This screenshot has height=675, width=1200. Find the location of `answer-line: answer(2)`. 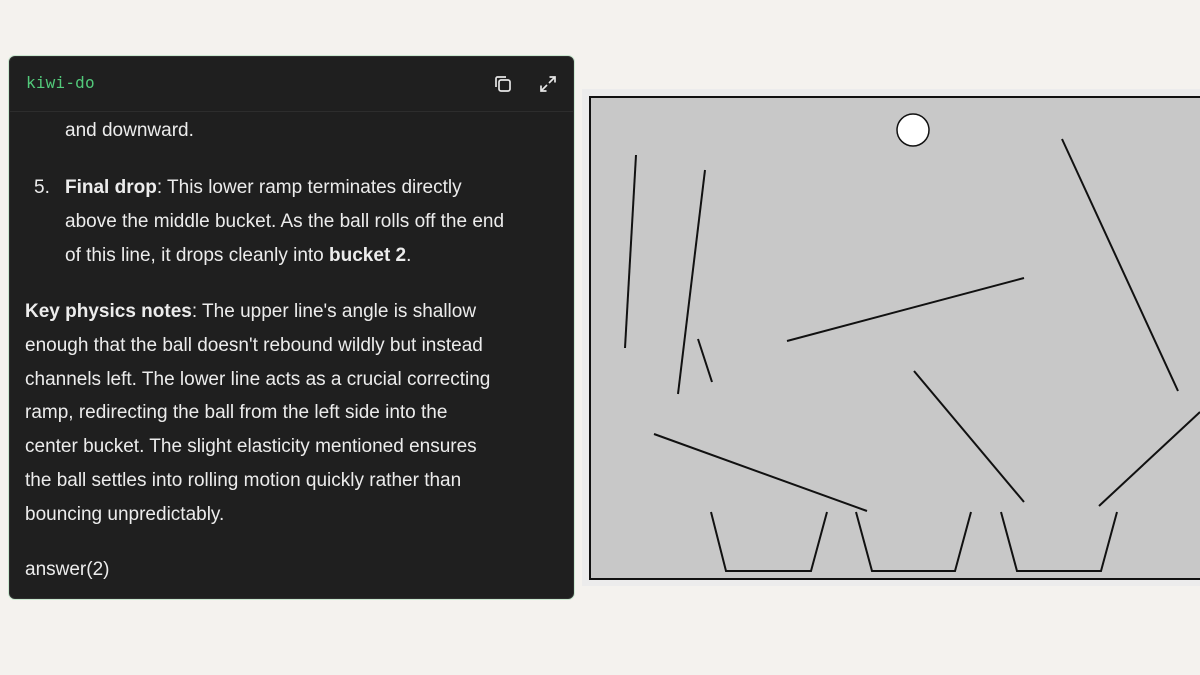

answer-line: answer(2) is located at coordinates (67, 569).